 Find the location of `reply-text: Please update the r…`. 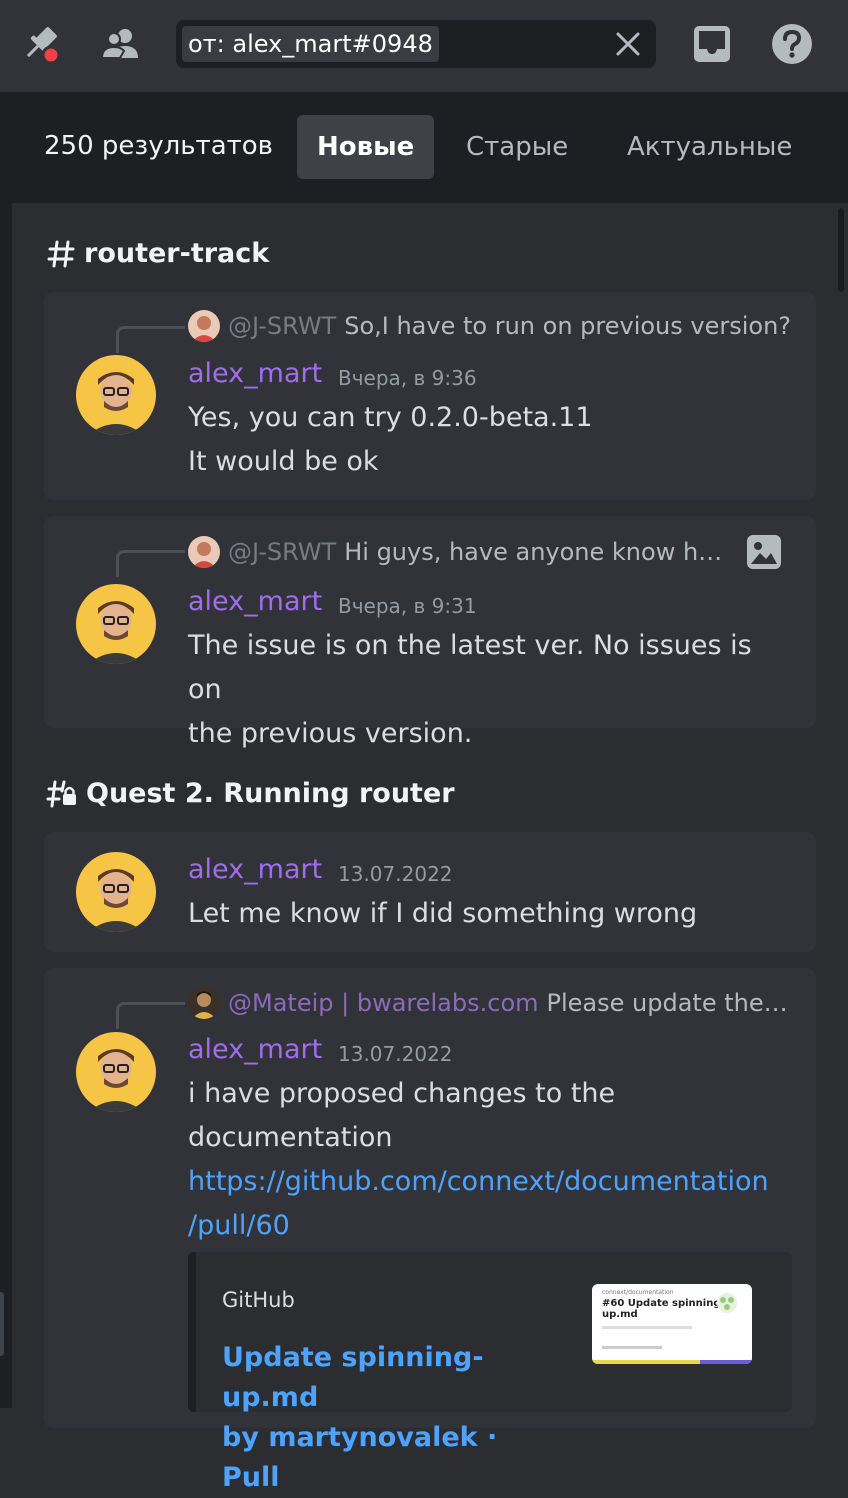

reply-text: Please update the r… is located at coordinates (667, 1003).